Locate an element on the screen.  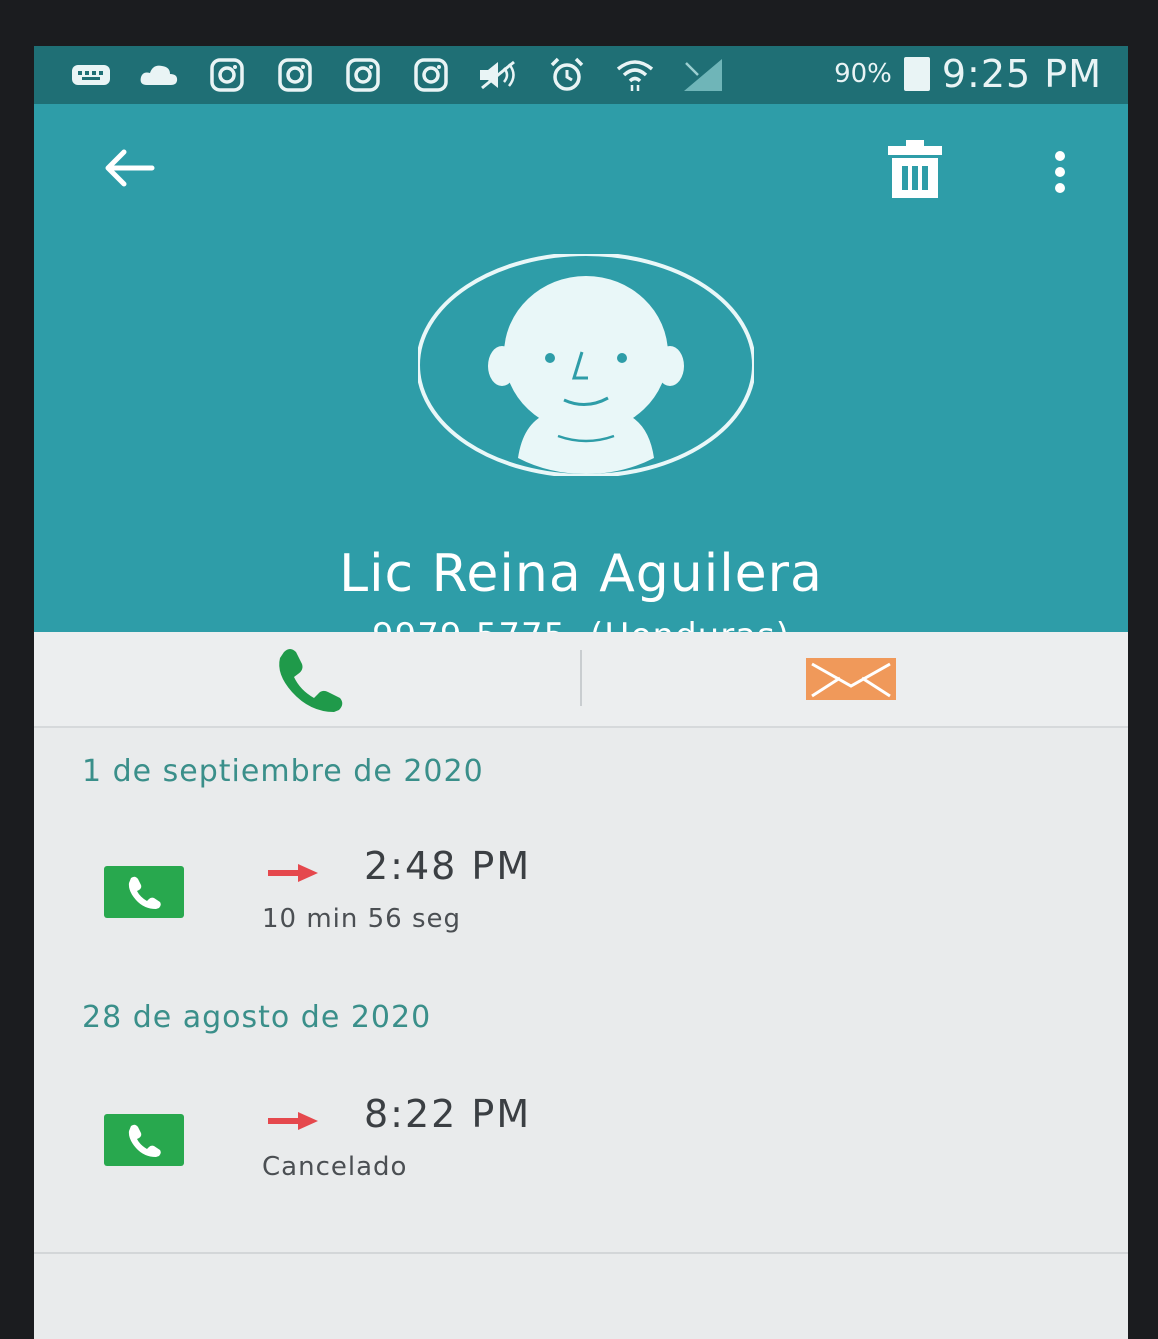
battery-icon is located at coordinates (916, 74).